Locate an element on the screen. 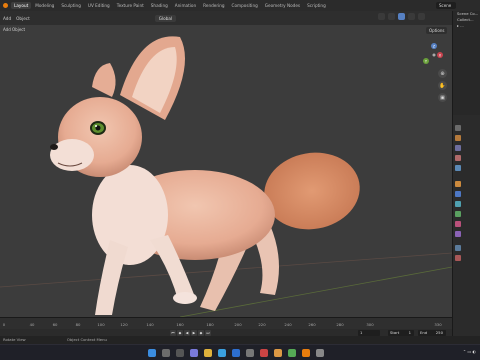 This screenshot has width=480, height=360. tab-scripting: Scripting is located at coordinates (316, 5).